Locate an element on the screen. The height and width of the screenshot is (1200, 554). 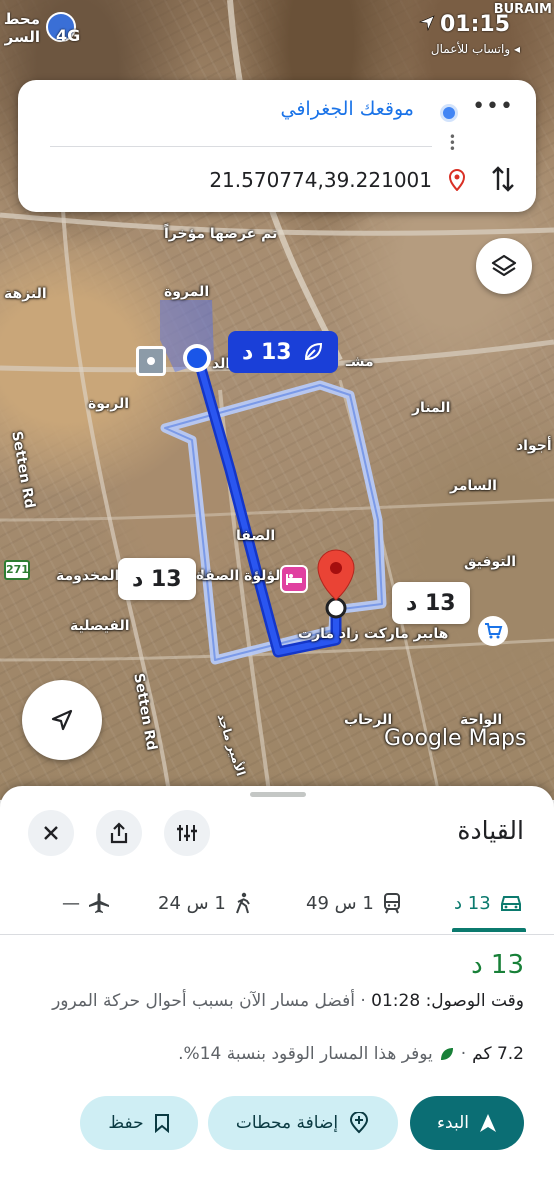
close-button is located at coordinates (51, 833).